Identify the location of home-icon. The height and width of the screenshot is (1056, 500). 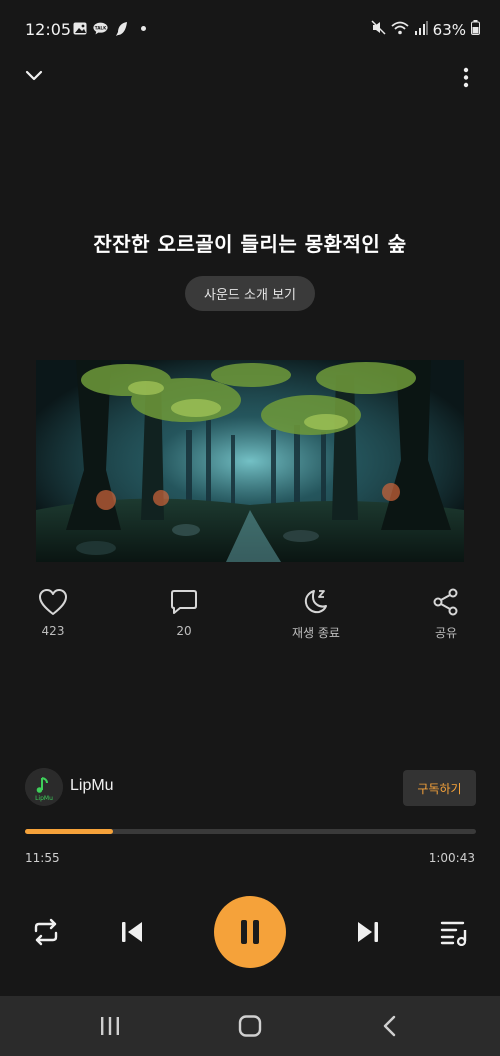
(250, 1026).